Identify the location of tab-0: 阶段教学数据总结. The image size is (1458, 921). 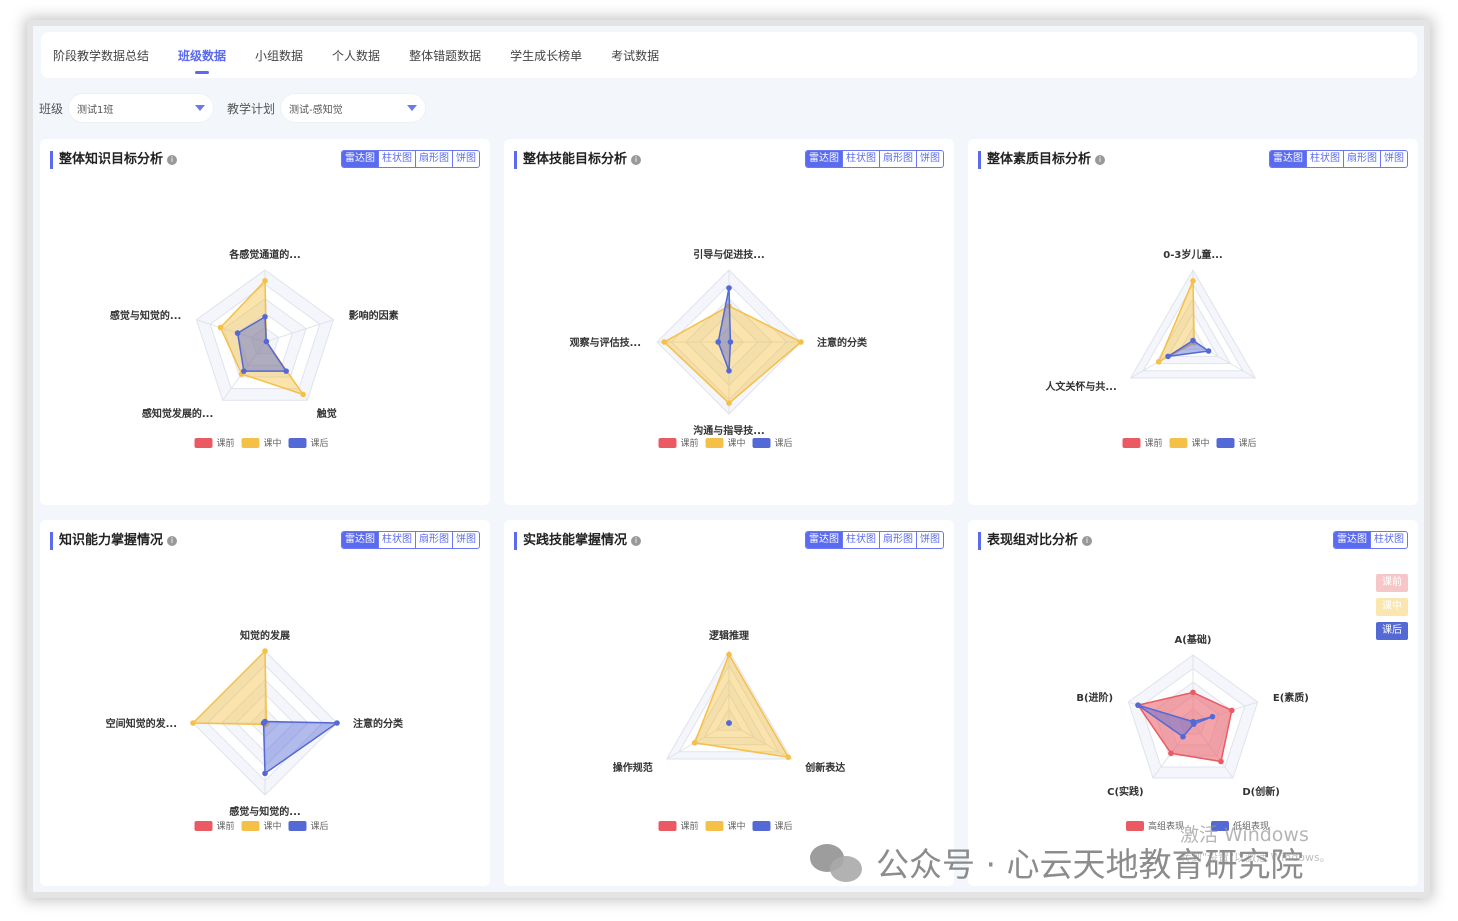
(101, 55).